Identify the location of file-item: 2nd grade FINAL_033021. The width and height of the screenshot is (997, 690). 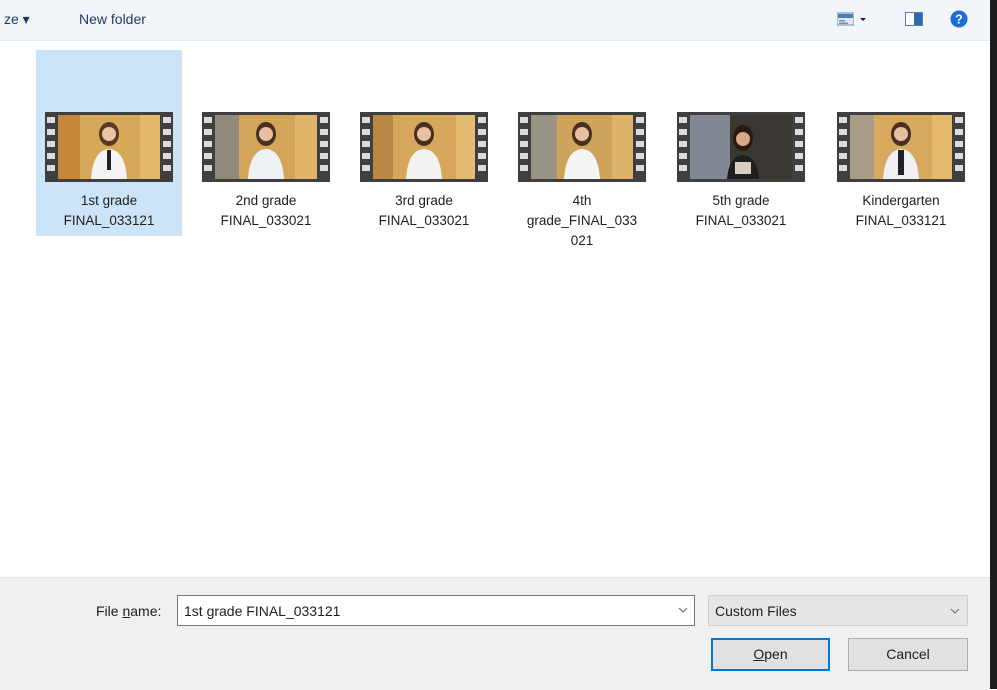
(266, 143).